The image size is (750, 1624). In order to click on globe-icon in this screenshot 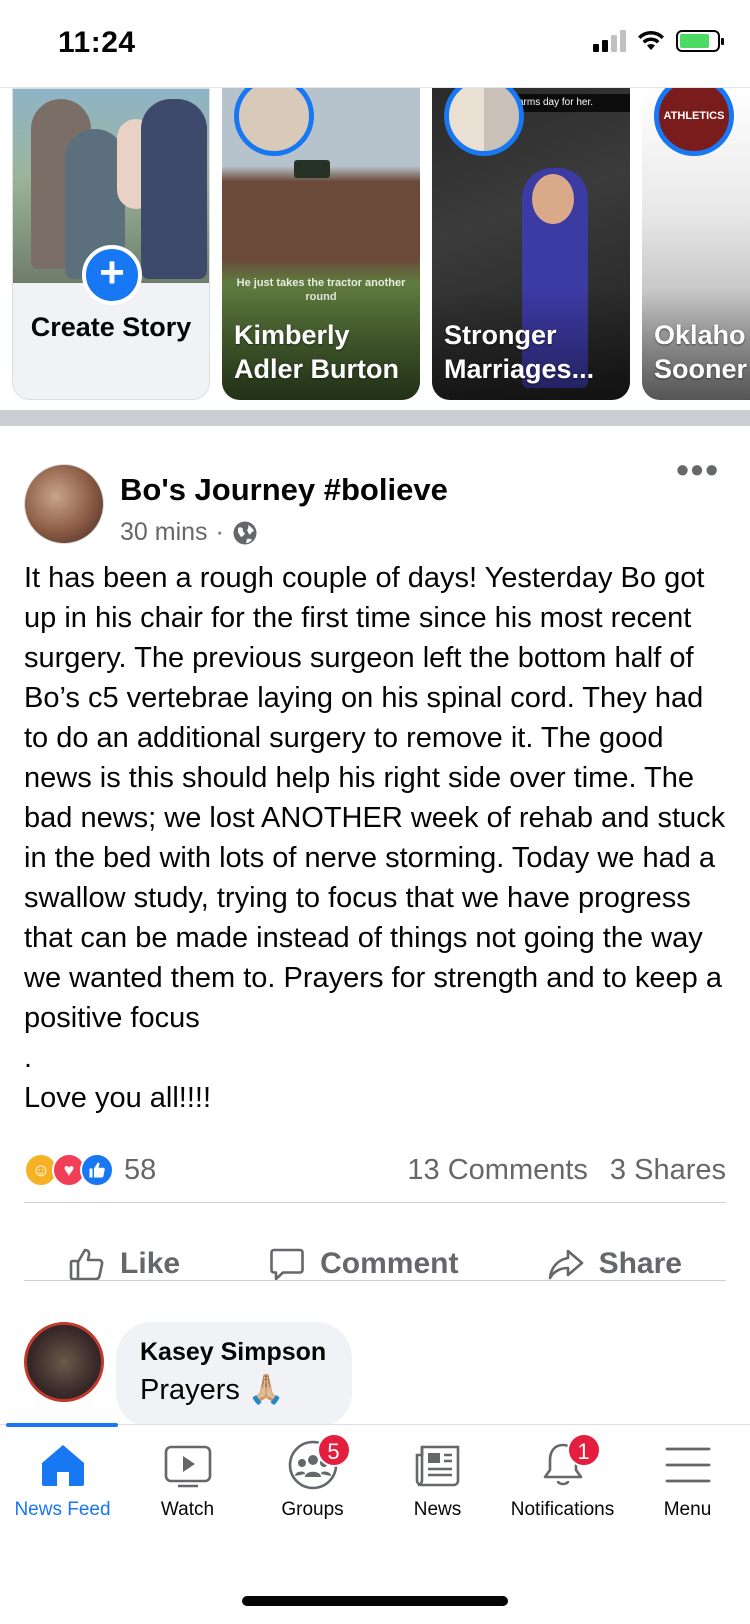, I will do `click(245, 532)`.